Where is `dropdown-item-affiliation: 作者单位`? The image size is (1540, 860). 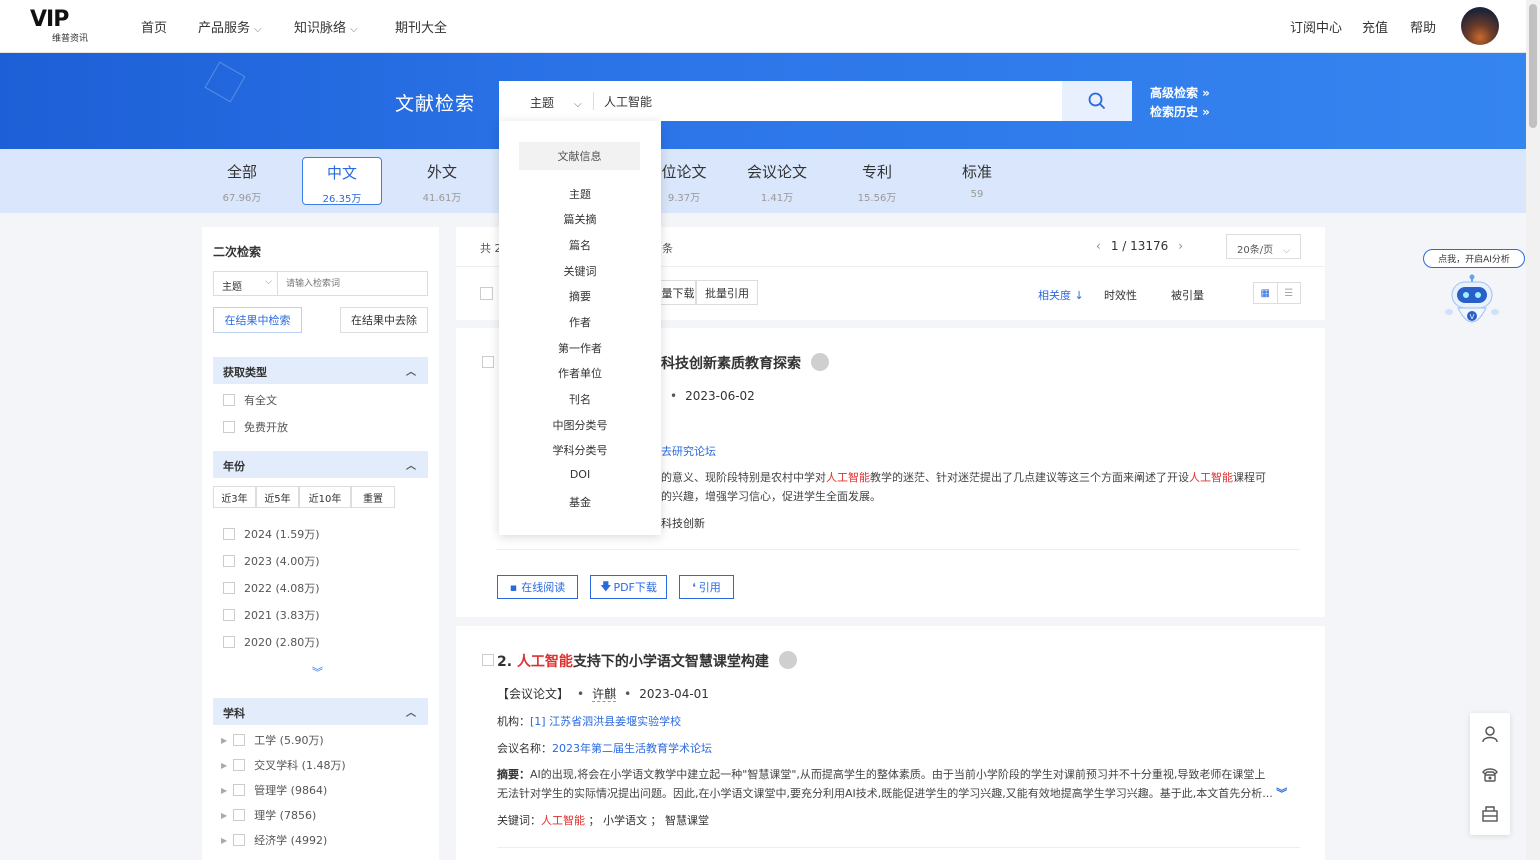 dropdown-item-affiliation: 作者单位 is located at coordinates (580, 373).